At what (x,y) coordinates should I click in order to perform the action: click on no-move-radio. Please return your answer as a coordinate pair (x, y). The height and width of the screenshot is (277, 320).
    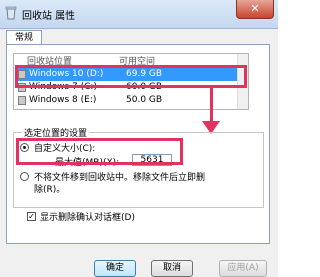
    Looking at the image, I should click on (24, 176).